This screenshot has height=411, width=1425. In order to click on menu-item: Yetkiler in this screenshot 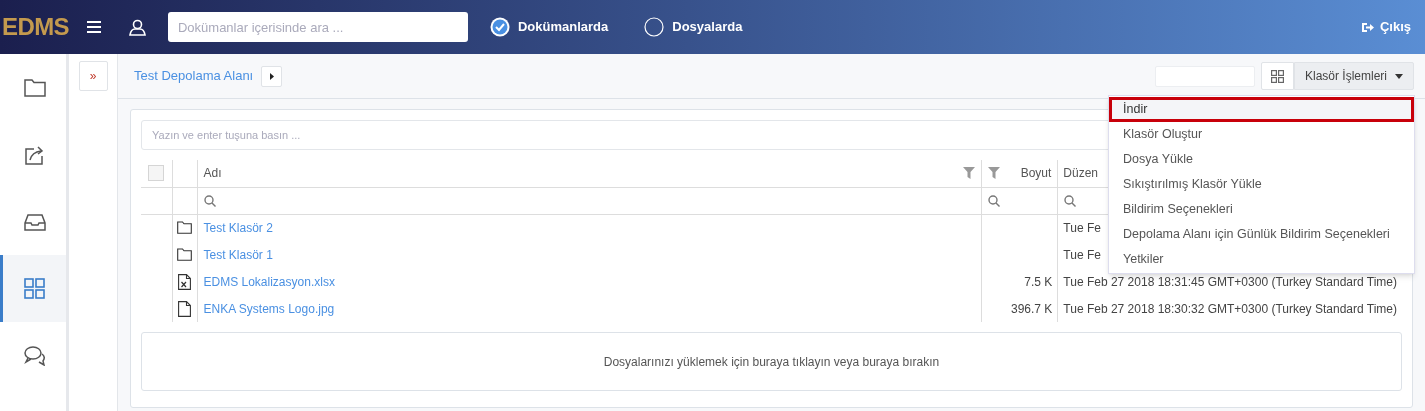, I will do `click(1261, 259)`.